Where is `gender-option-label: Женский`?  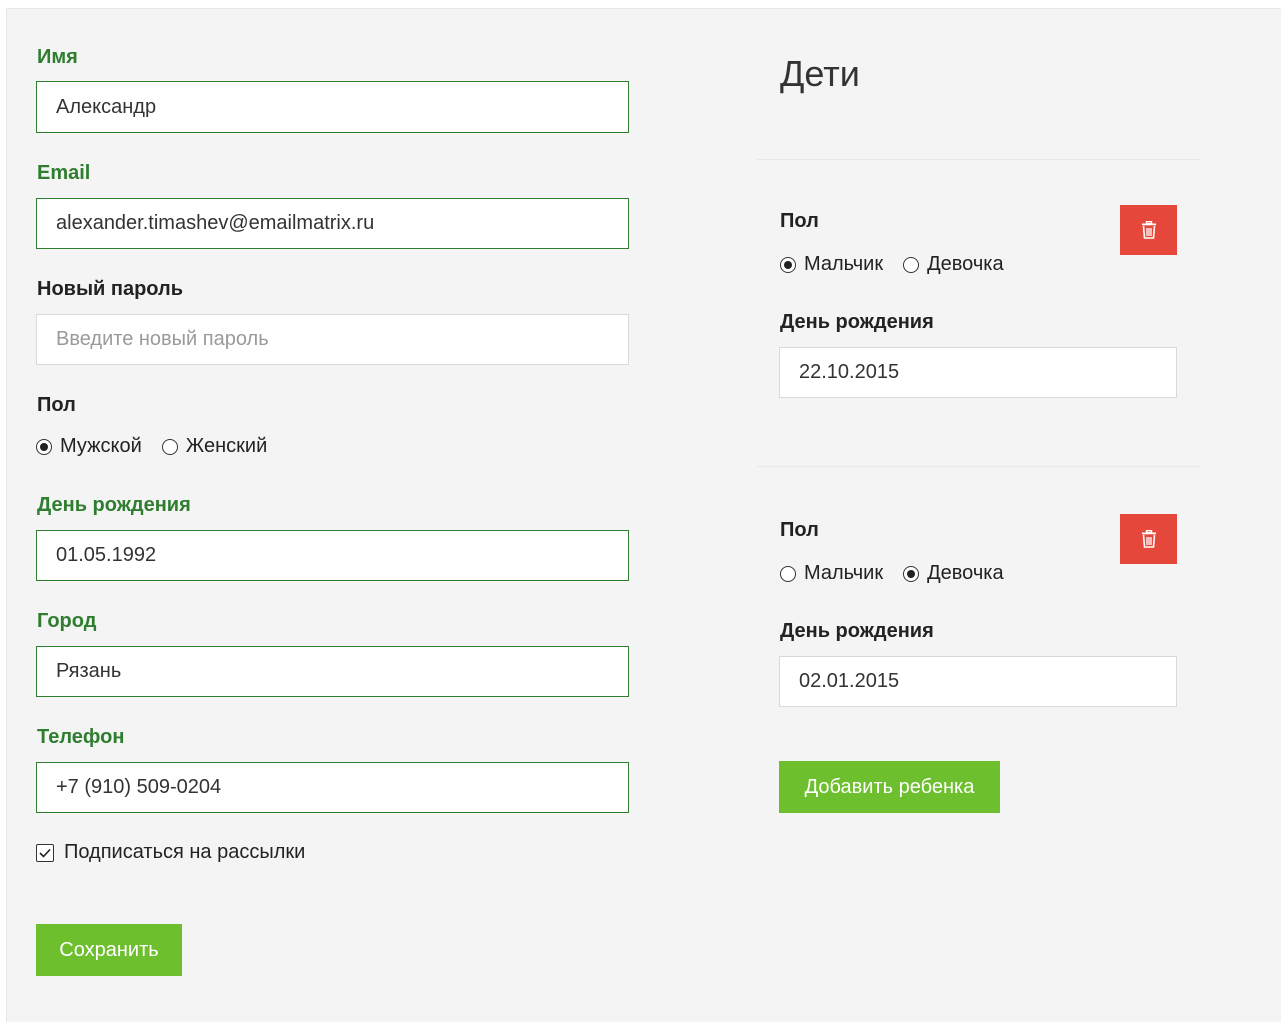 gender-option-label: Женский is located at coordinates (226, 446).